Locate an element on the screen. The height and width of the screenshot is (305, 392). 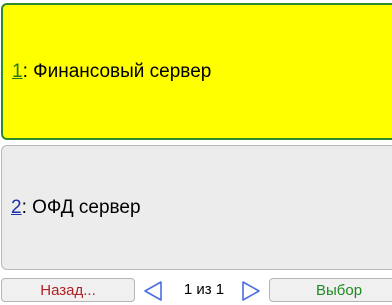
page-indicator: 1 из 1 is located at coordinates (204, 289).